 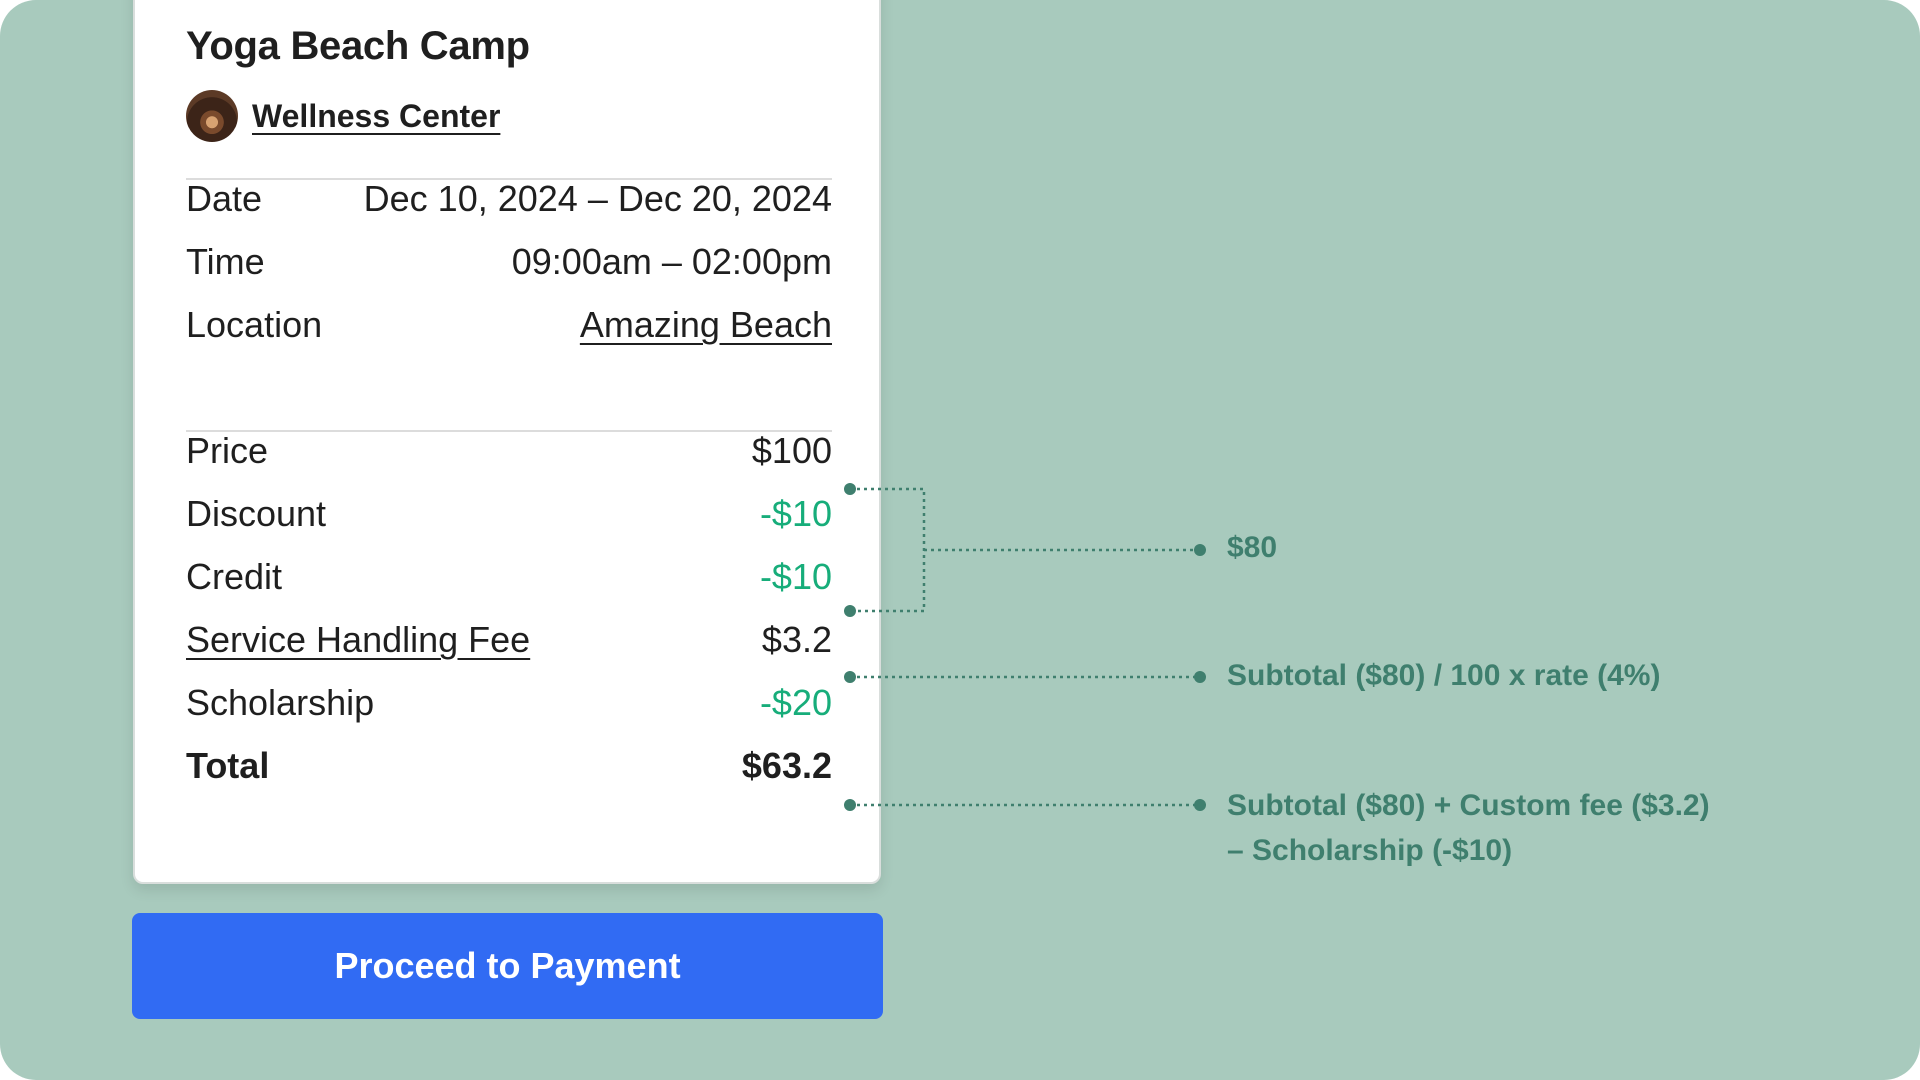 What do you see at coordinates (1252, 547) in the screenshot?
I see `subtotal-annotation: $80` at bounding box center [1252, 547].